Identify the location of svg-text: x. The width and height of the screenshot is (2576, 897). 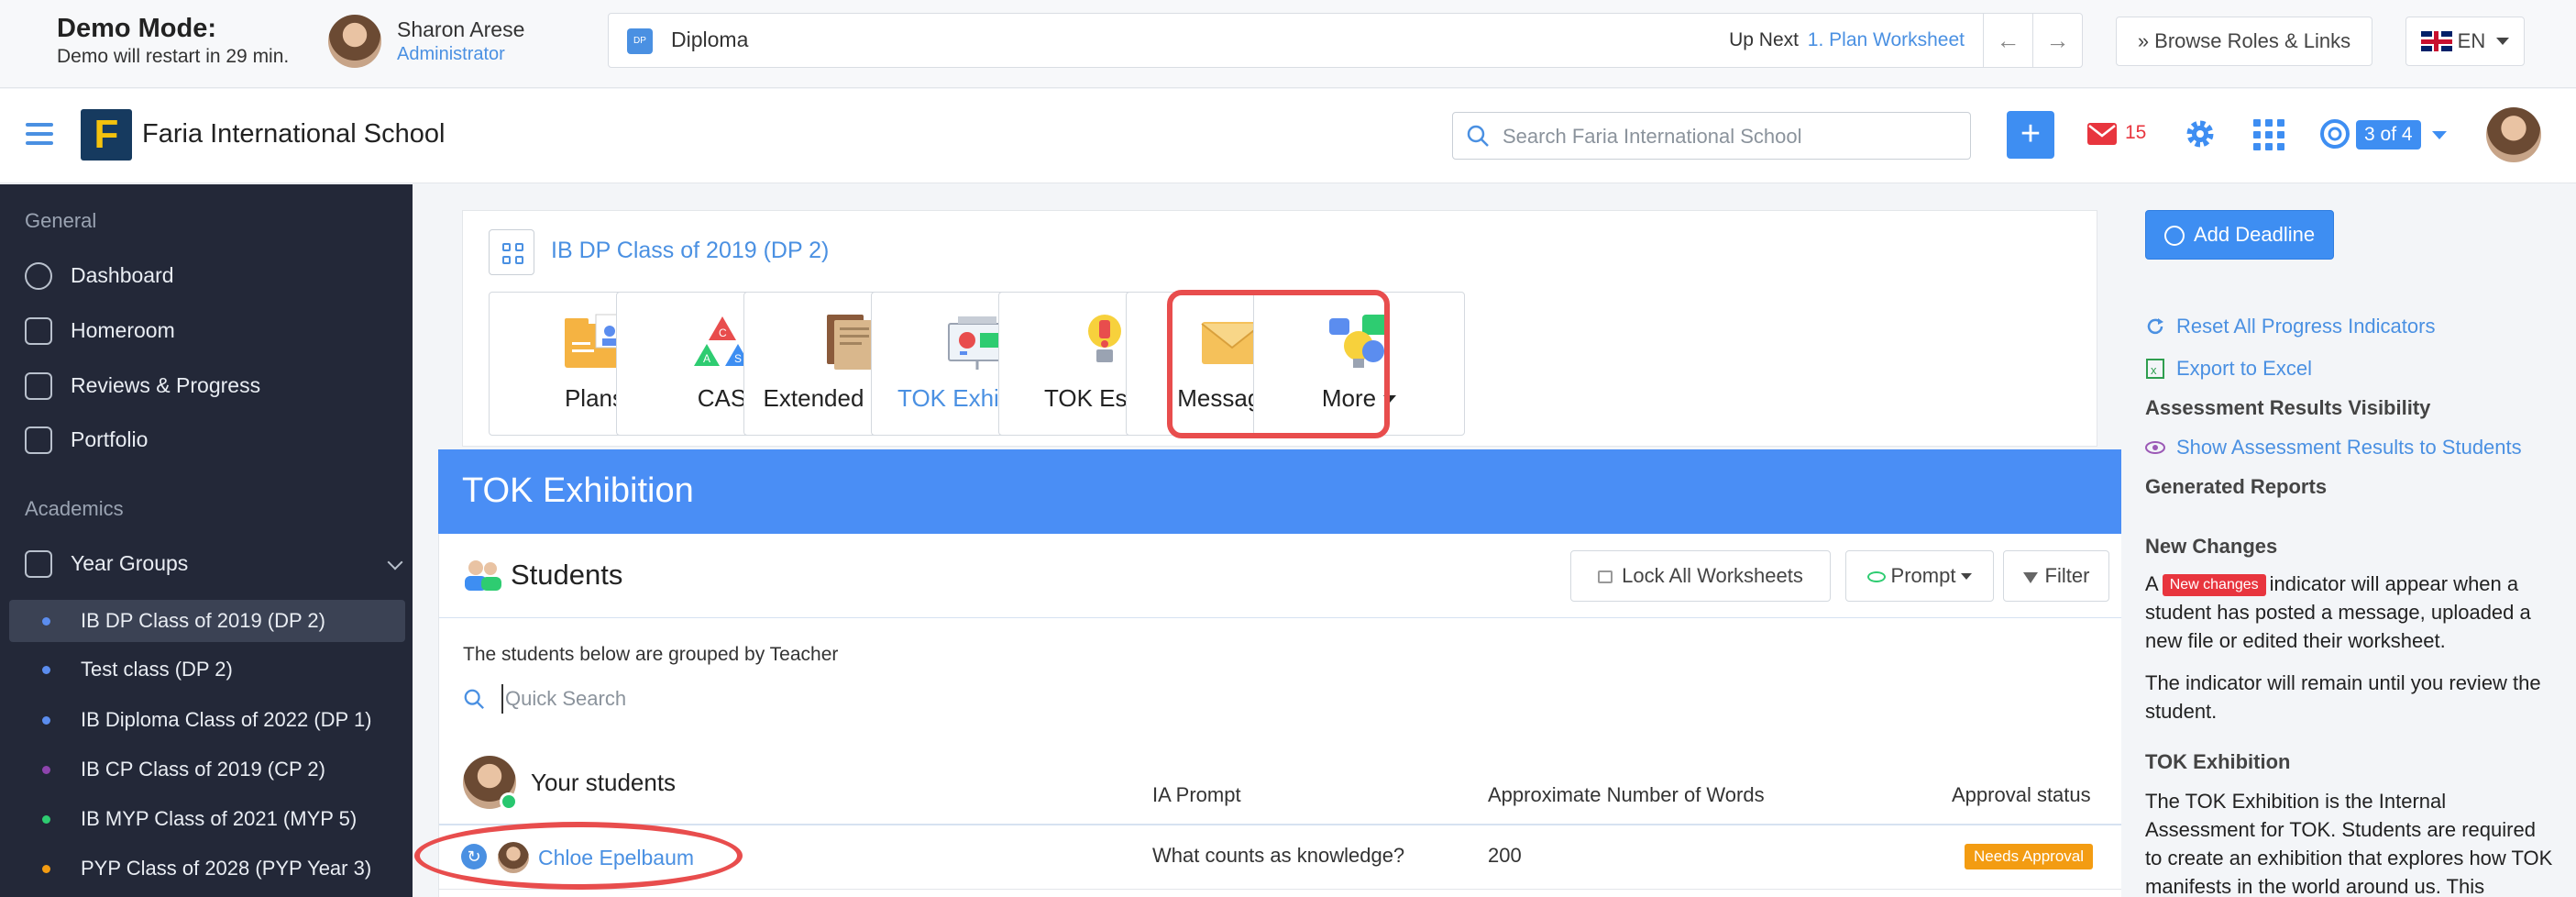
(2154, 370).